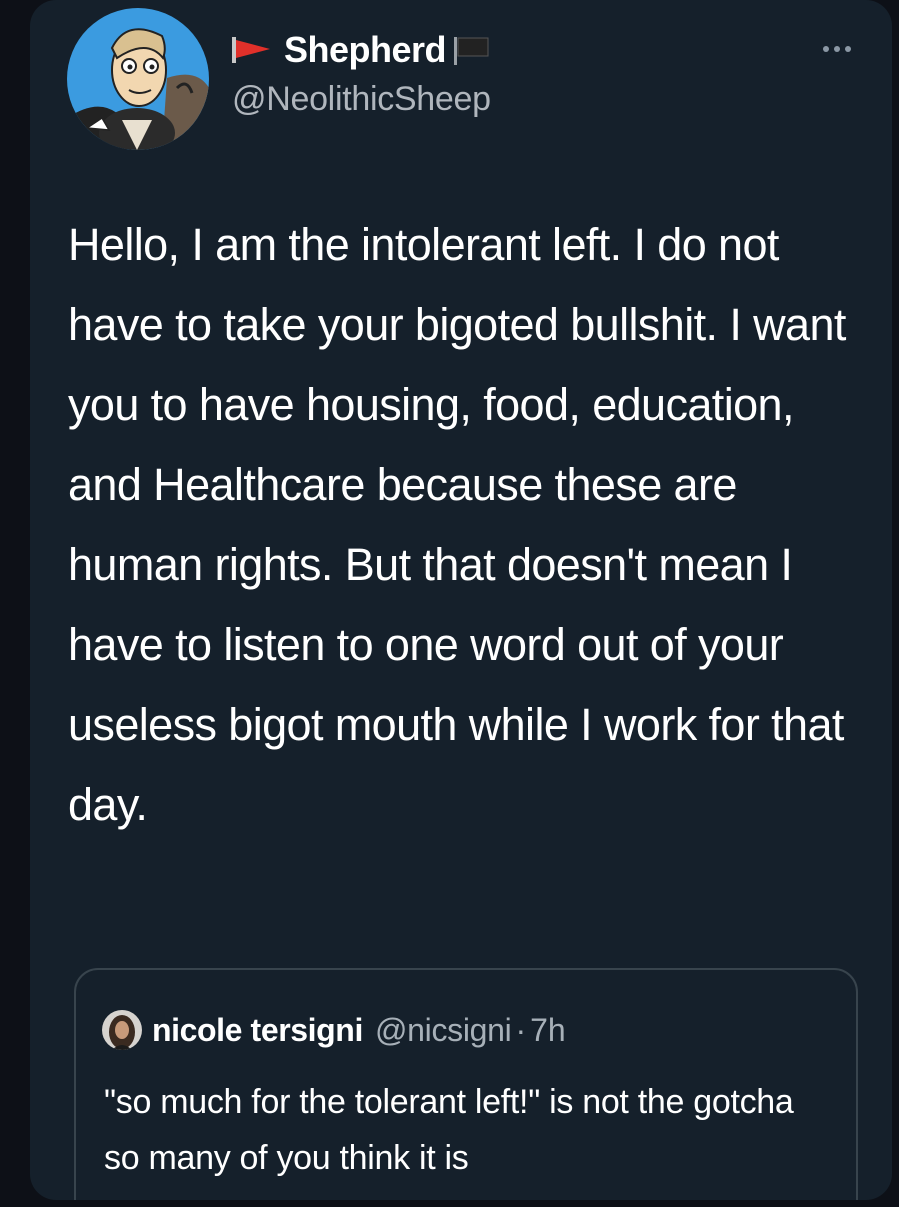 This screenshot has height=1207, width=899. I want to click on quoted-author-name: nicole tersigni, so click(257, 1030).